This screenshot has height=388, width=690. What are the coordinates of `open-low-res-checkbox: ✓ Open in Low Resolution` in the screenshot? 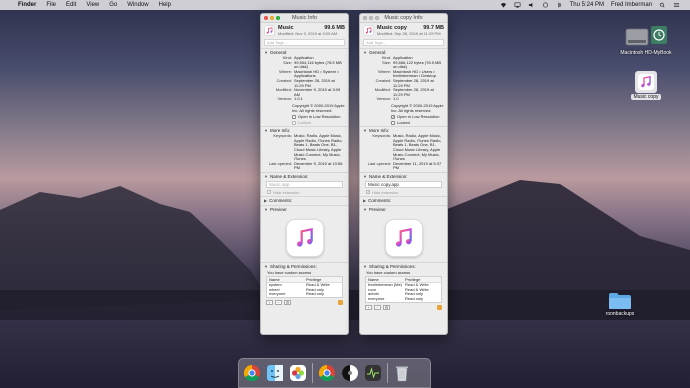 It's located at (417, 116).